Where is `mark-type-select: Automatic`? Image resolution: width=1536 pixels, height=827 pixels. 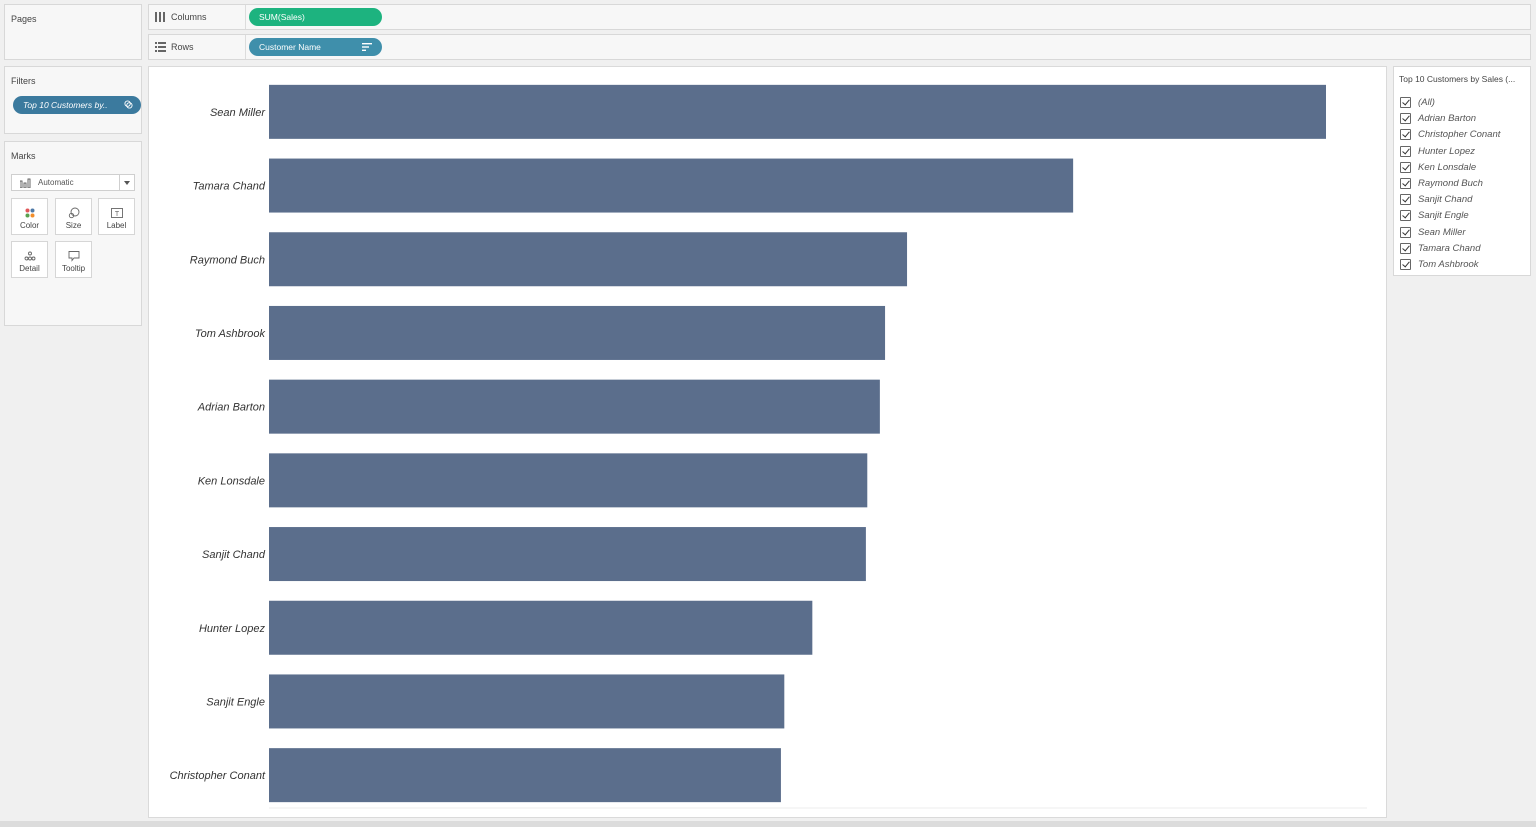
mark-type-select: Automatic is located at coordinates (73, 182).